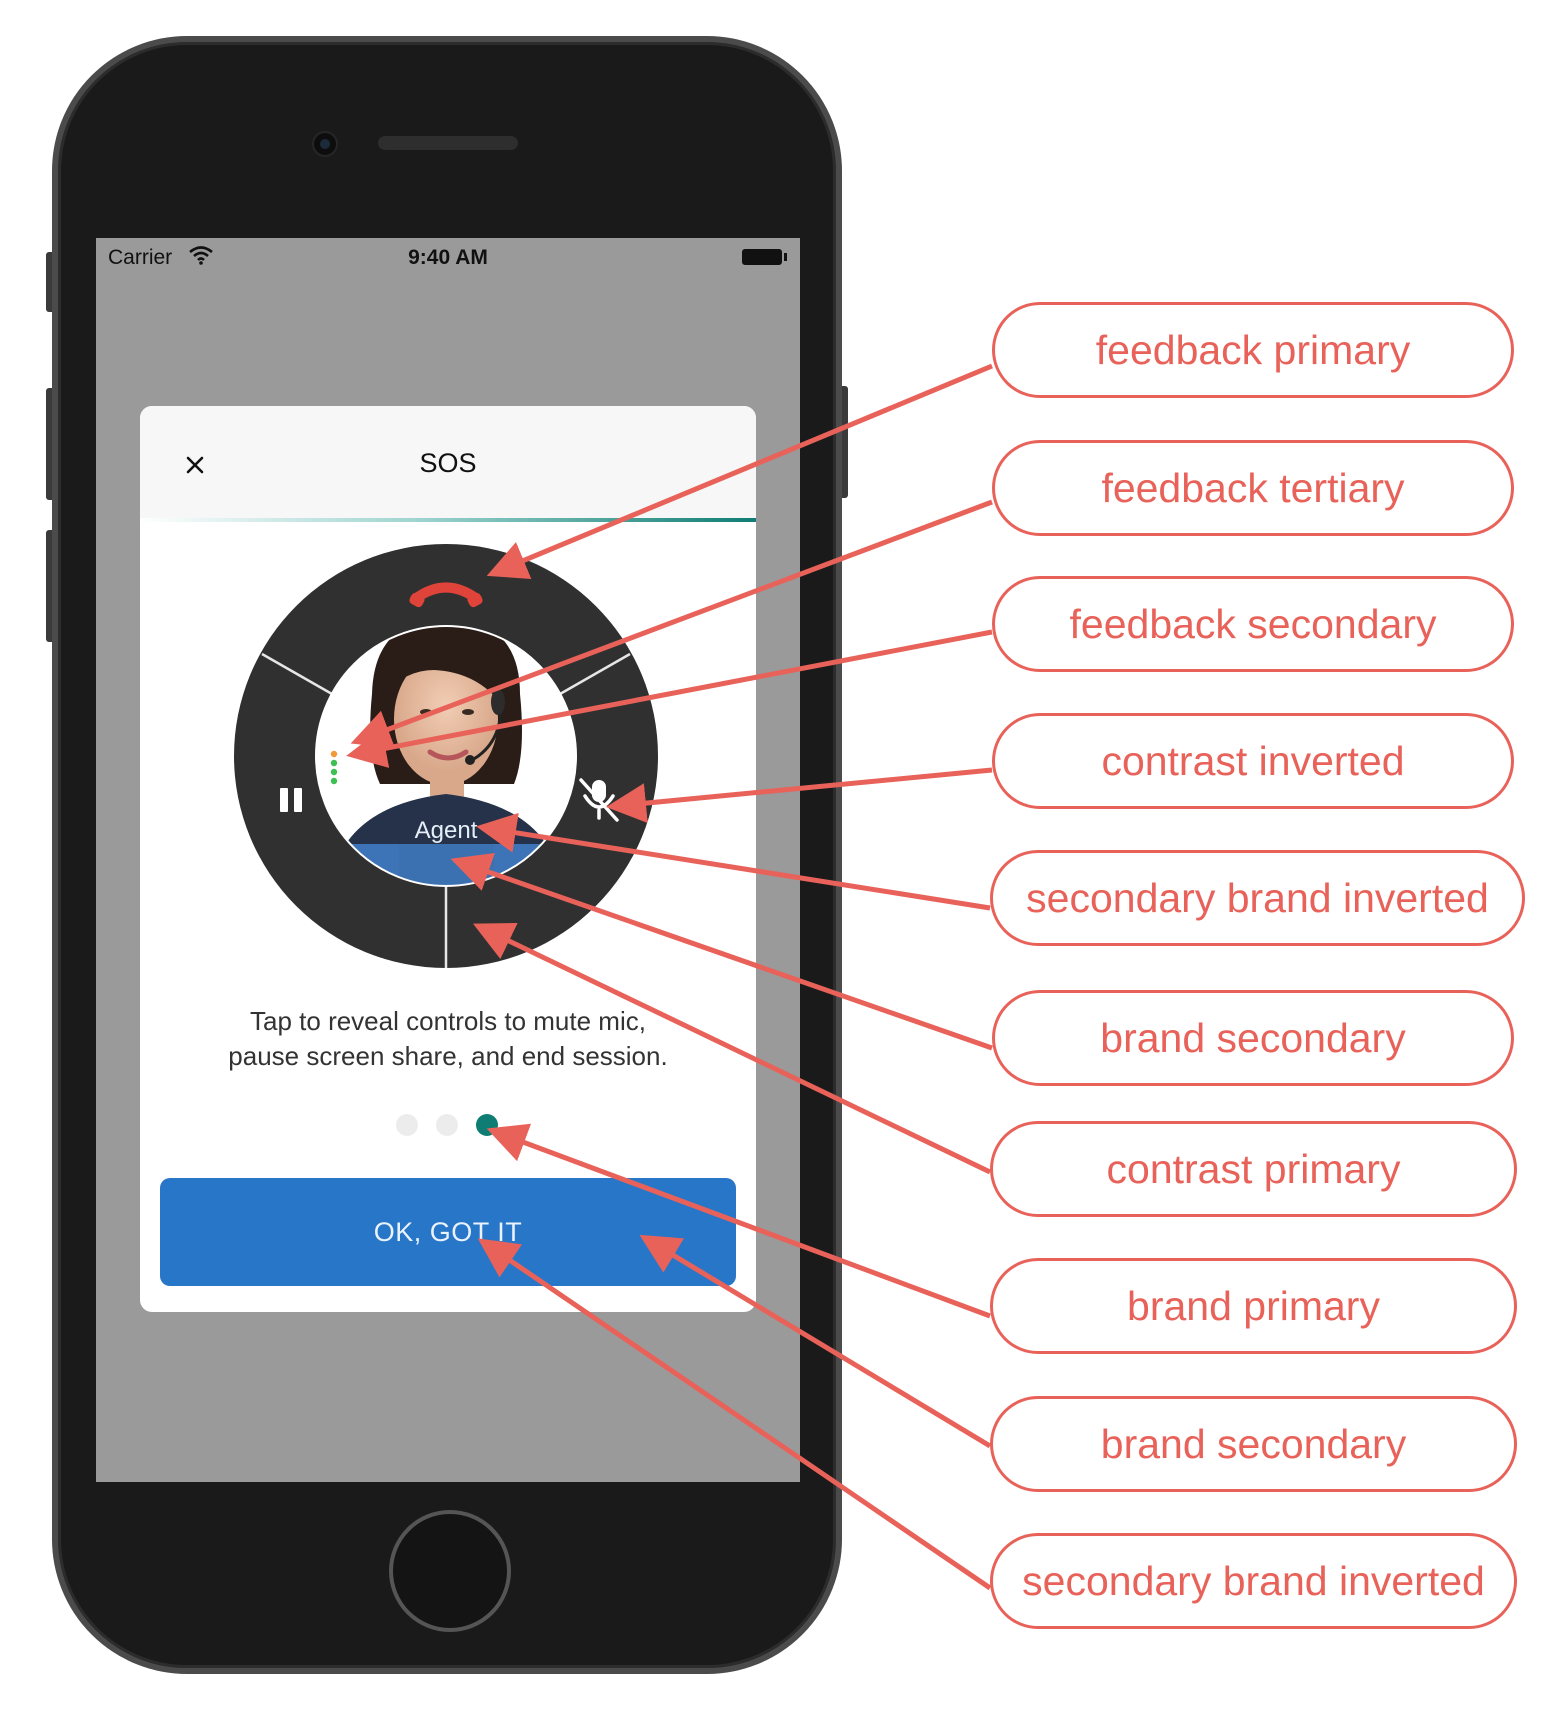  I want to click on status-time: 9:40 AM, so click(448, 257).